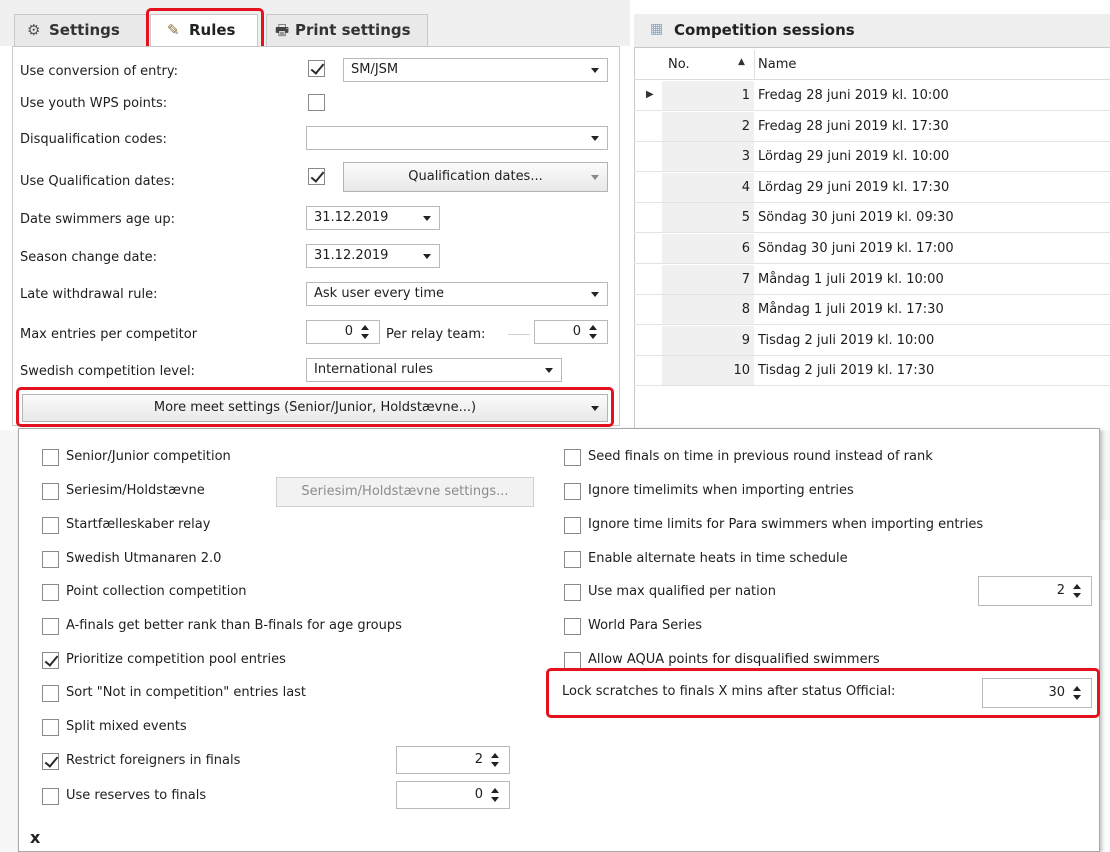 Image resolution: width=1110 pixels, height=852 pixels. I want to click on right-option-label-4: Use max qualified per nation, so click(682, 591).